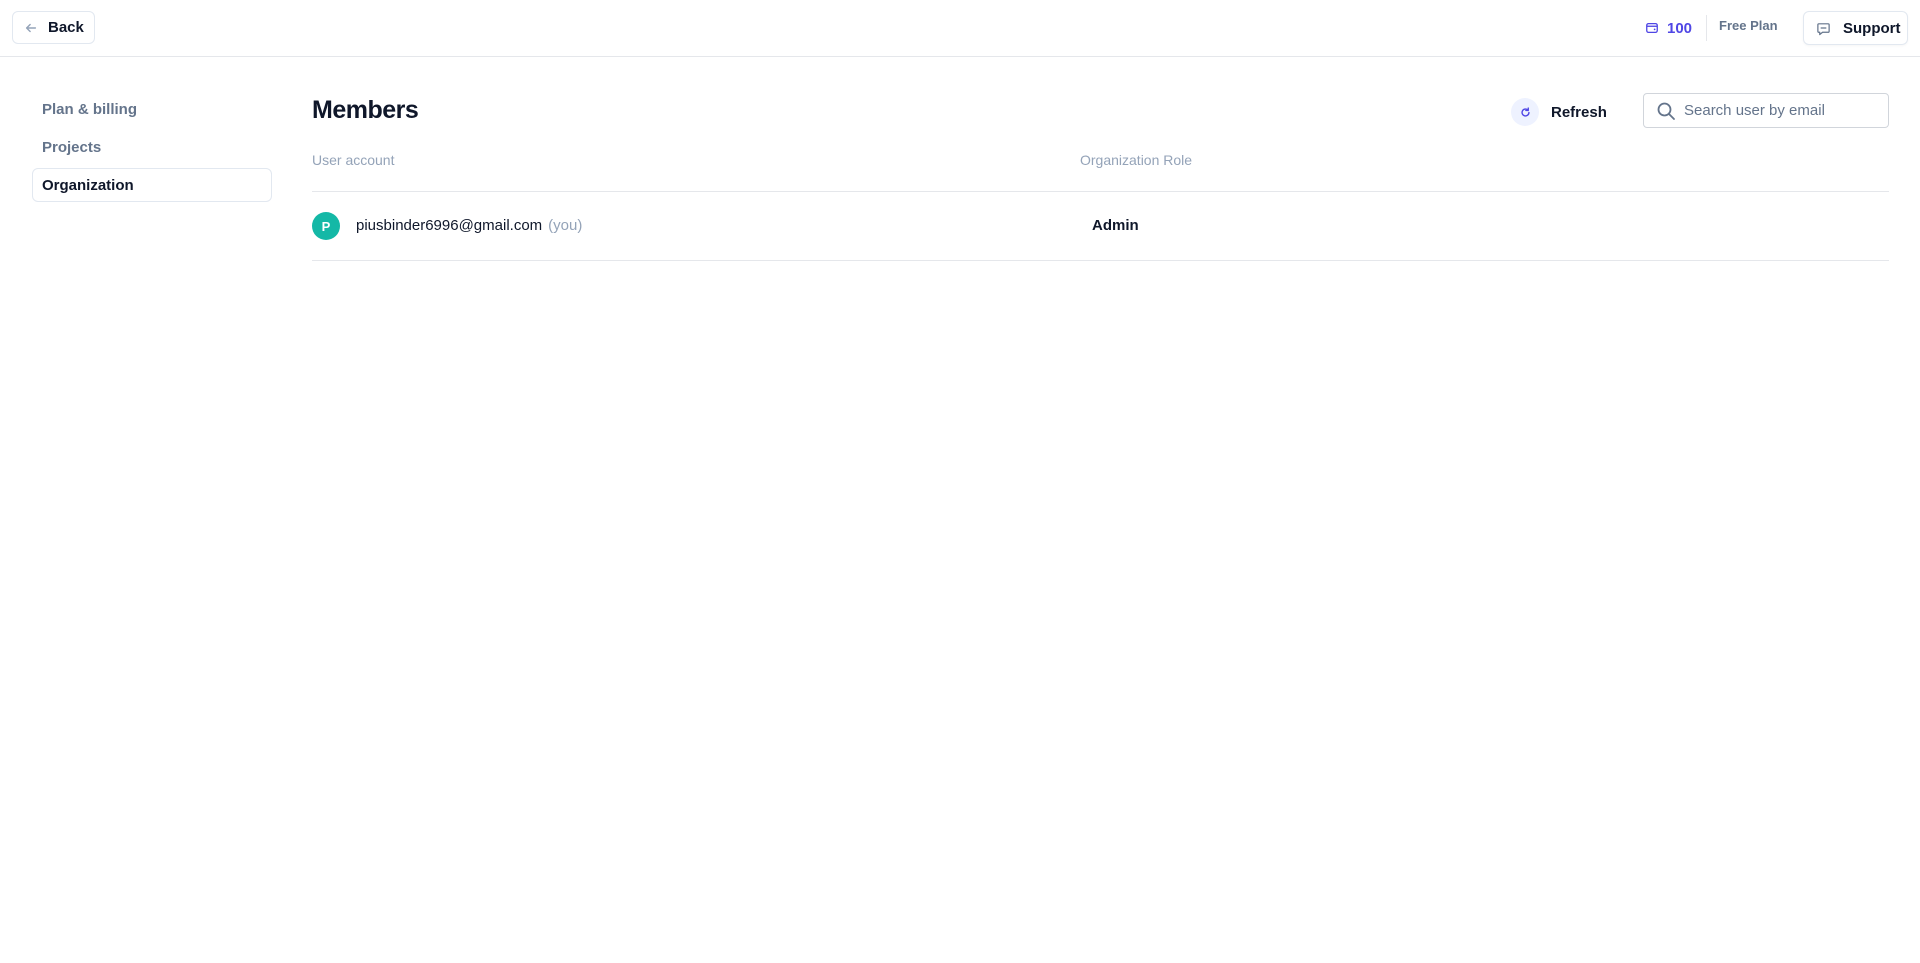  Describe the element at coordinates (1748, 25) in the screenshot. I see `plan-label: Free Plan` at that location.